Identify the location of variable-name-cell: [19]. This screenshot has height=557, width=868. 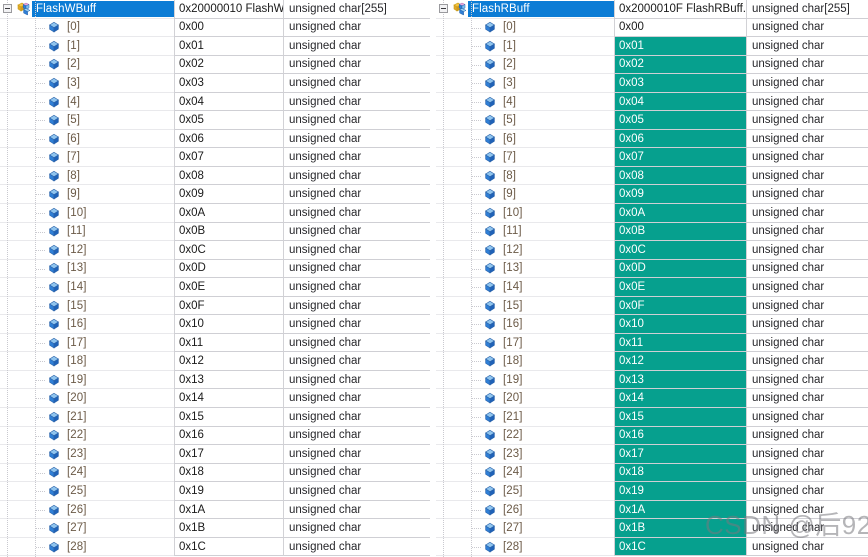
(87, 380).